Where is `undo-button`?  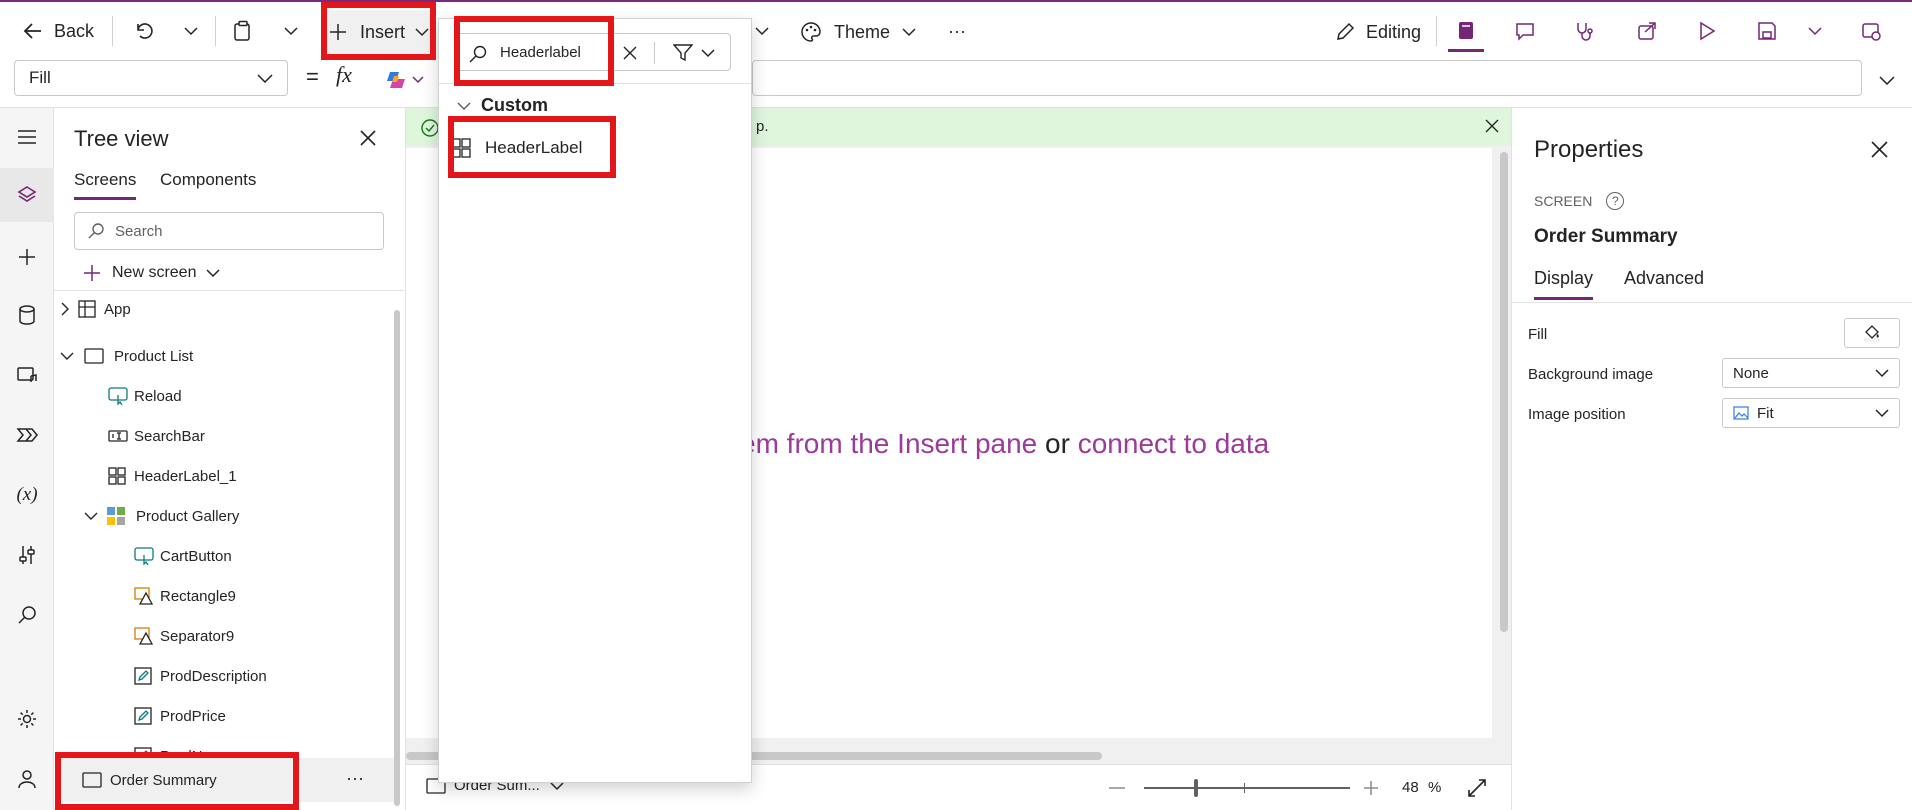
undo-button is located at coordinates (144, 31).